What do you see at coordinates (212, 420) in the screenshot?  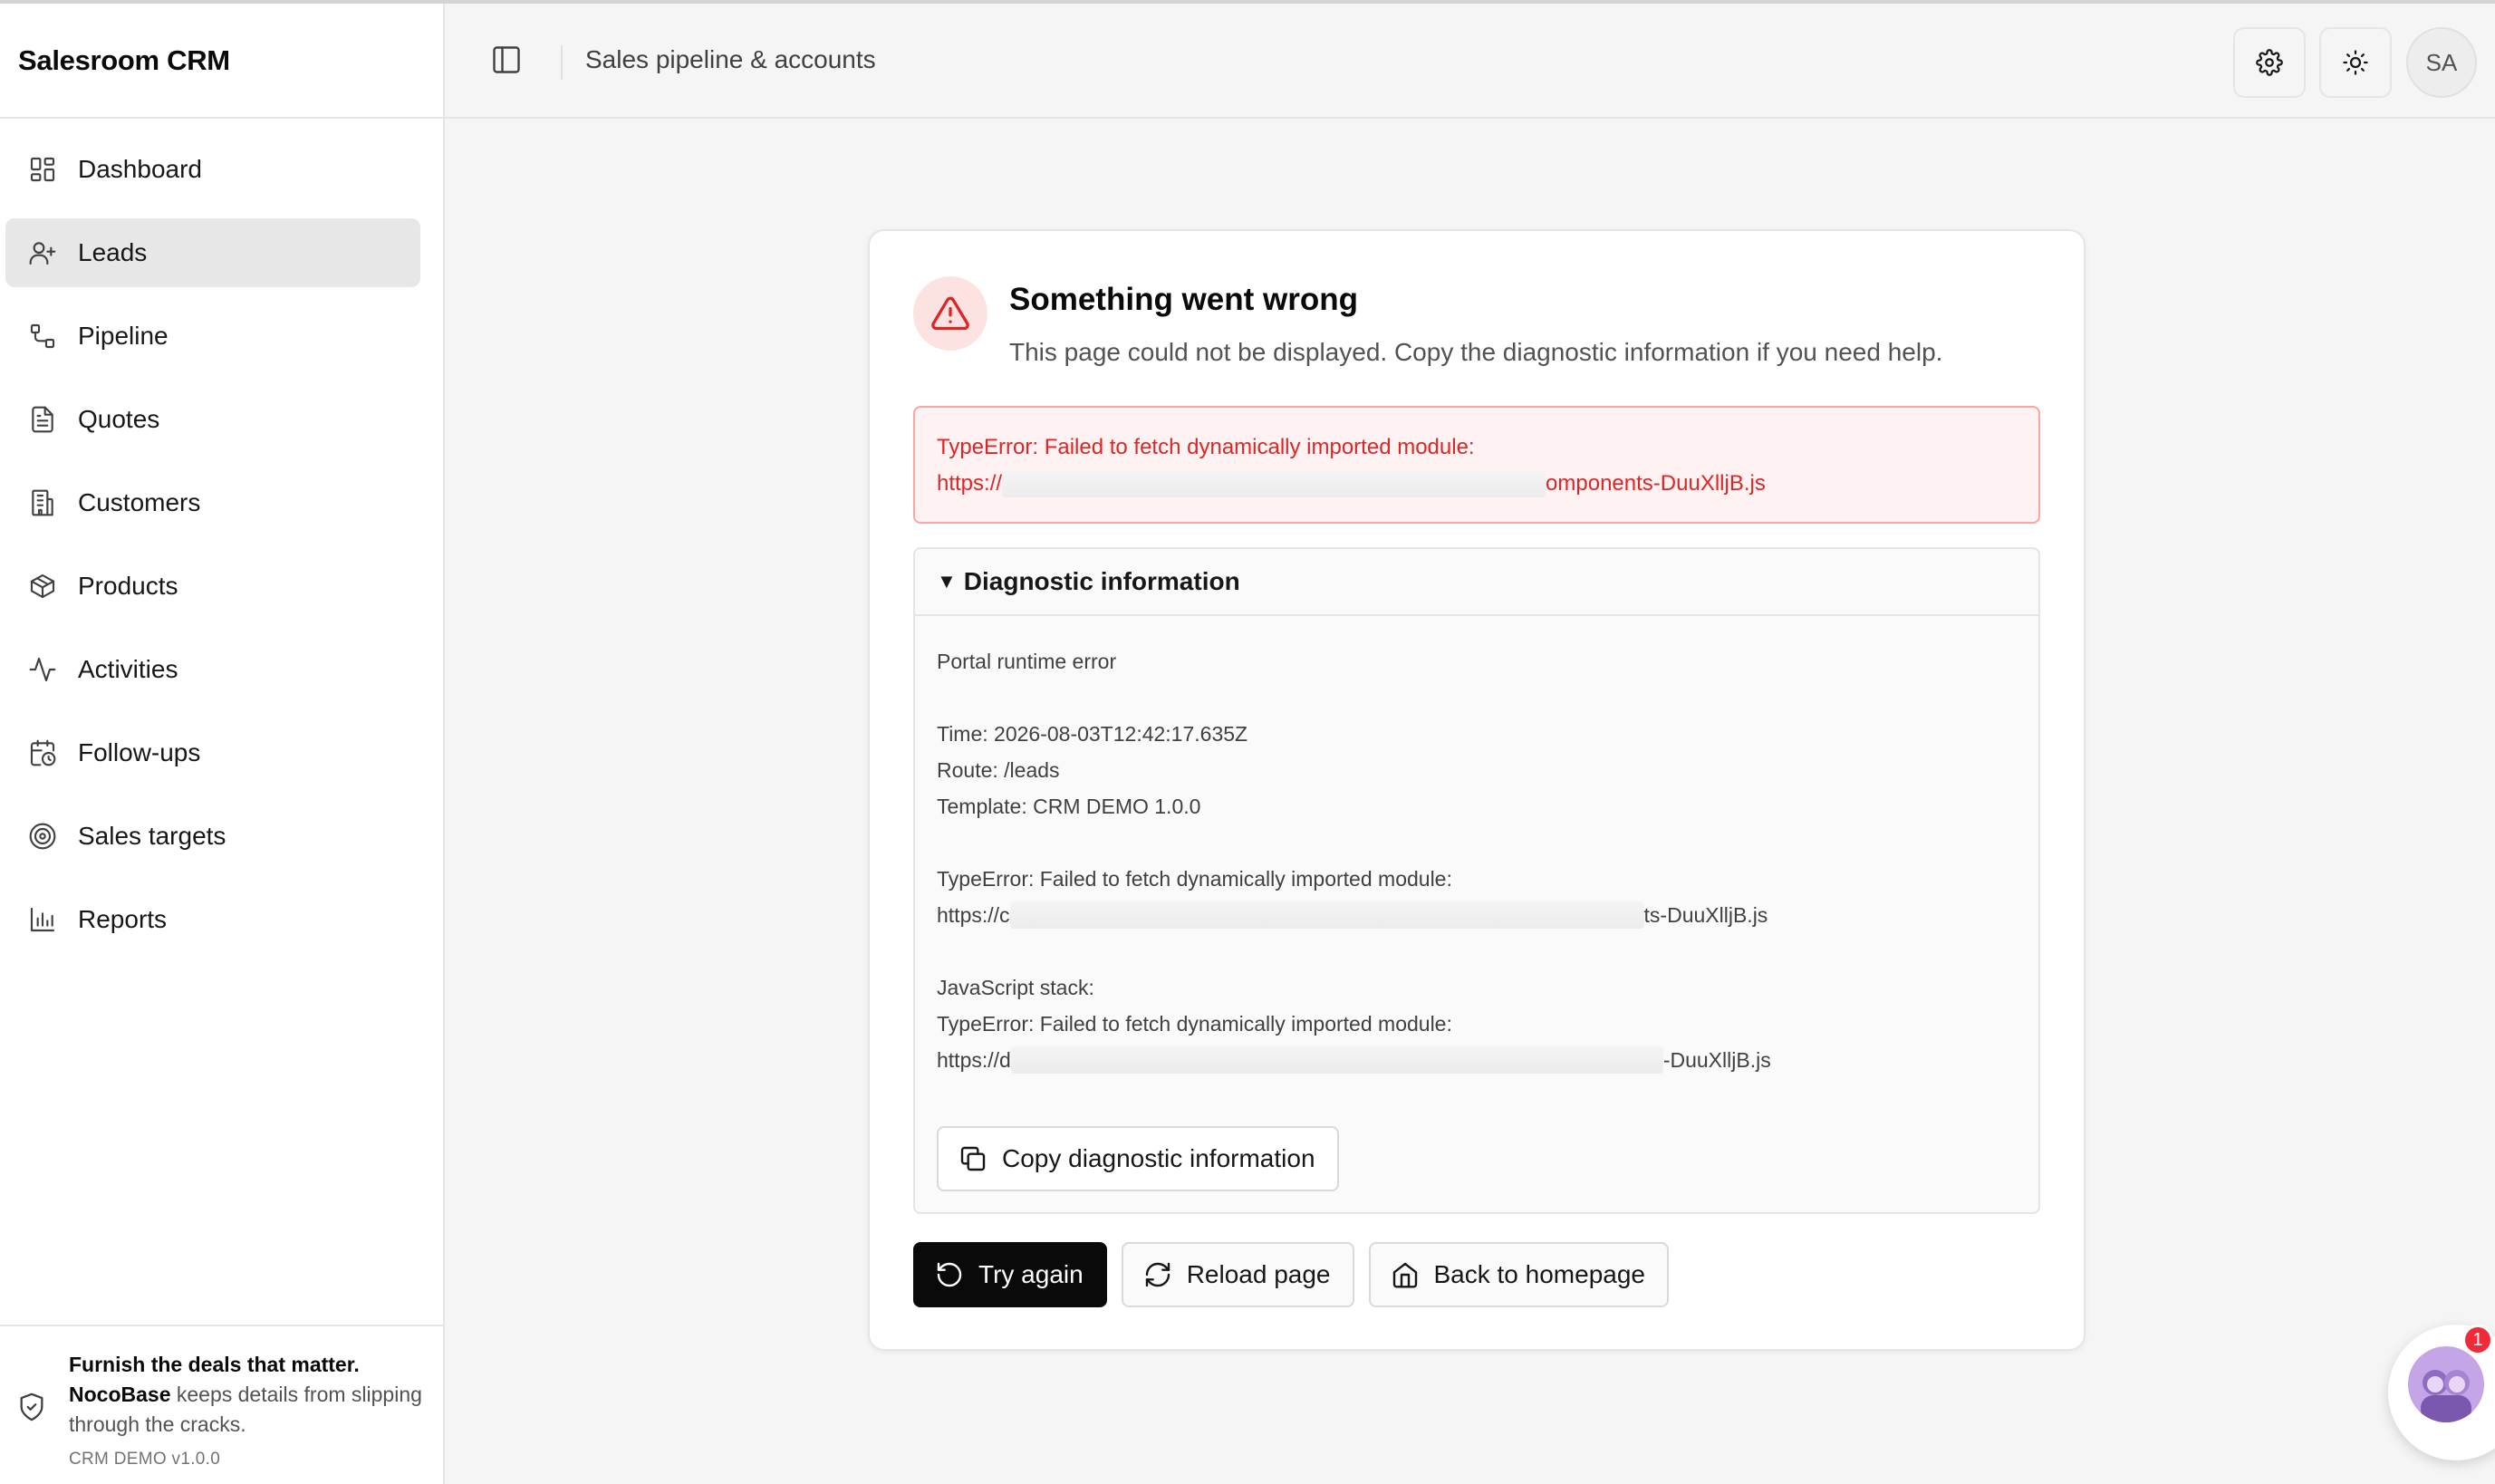 I see `sidebar-item-quotes: Quotes` at bounding box center [212, 420].